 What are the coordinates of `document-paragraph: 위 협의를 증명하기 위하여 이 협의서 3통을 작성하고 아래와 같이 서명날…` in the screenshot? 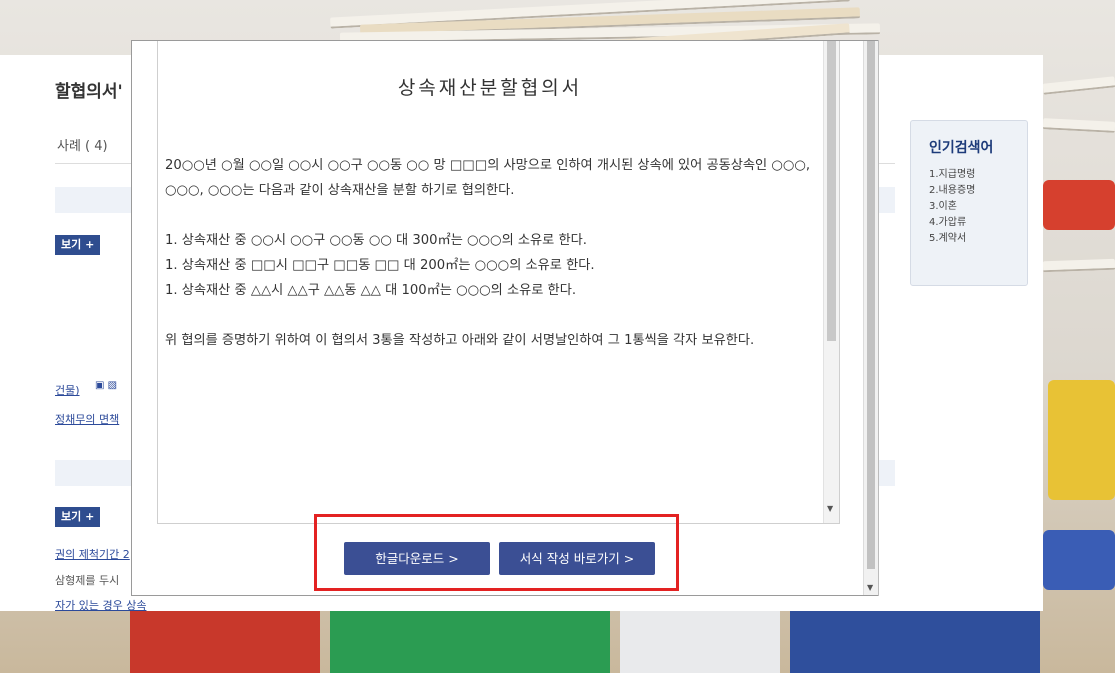 It's located at (460, 340).